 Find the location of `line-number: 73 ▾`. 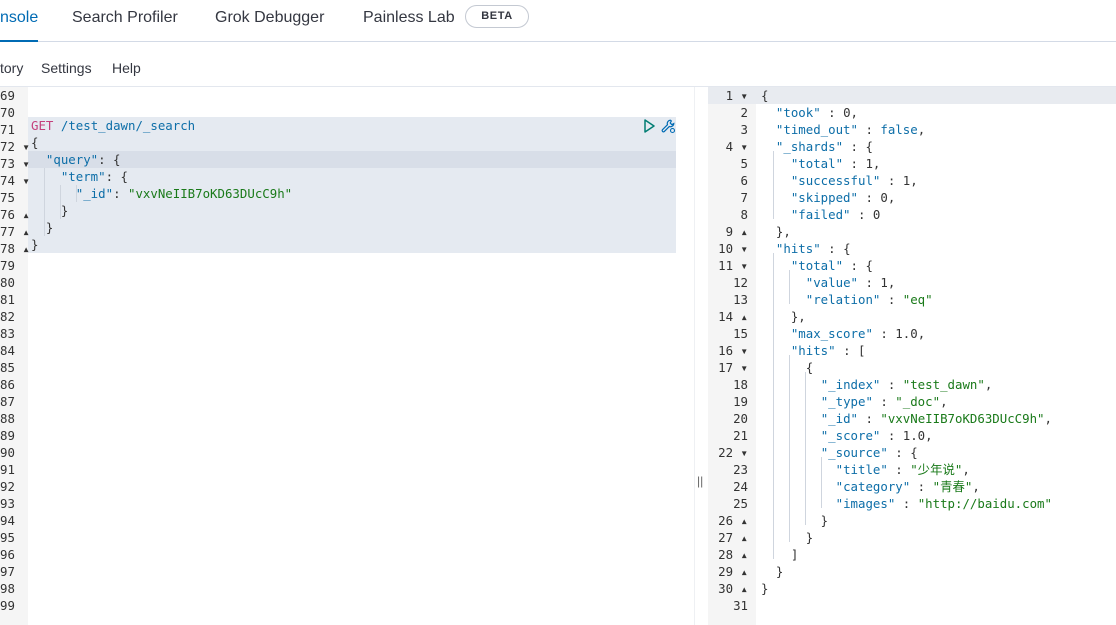

line-number: 73 ▾ is located at coordinates (15, 163).